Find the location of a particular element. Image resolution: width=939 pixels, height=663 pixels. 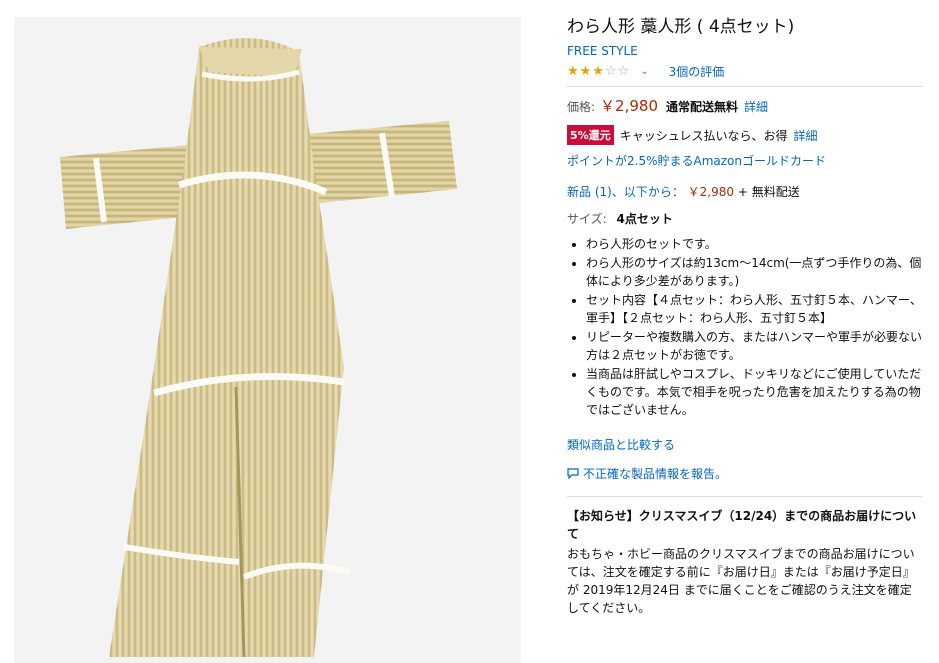

chevron-down-icon: ⌄ is located at coordinates (644, 71).